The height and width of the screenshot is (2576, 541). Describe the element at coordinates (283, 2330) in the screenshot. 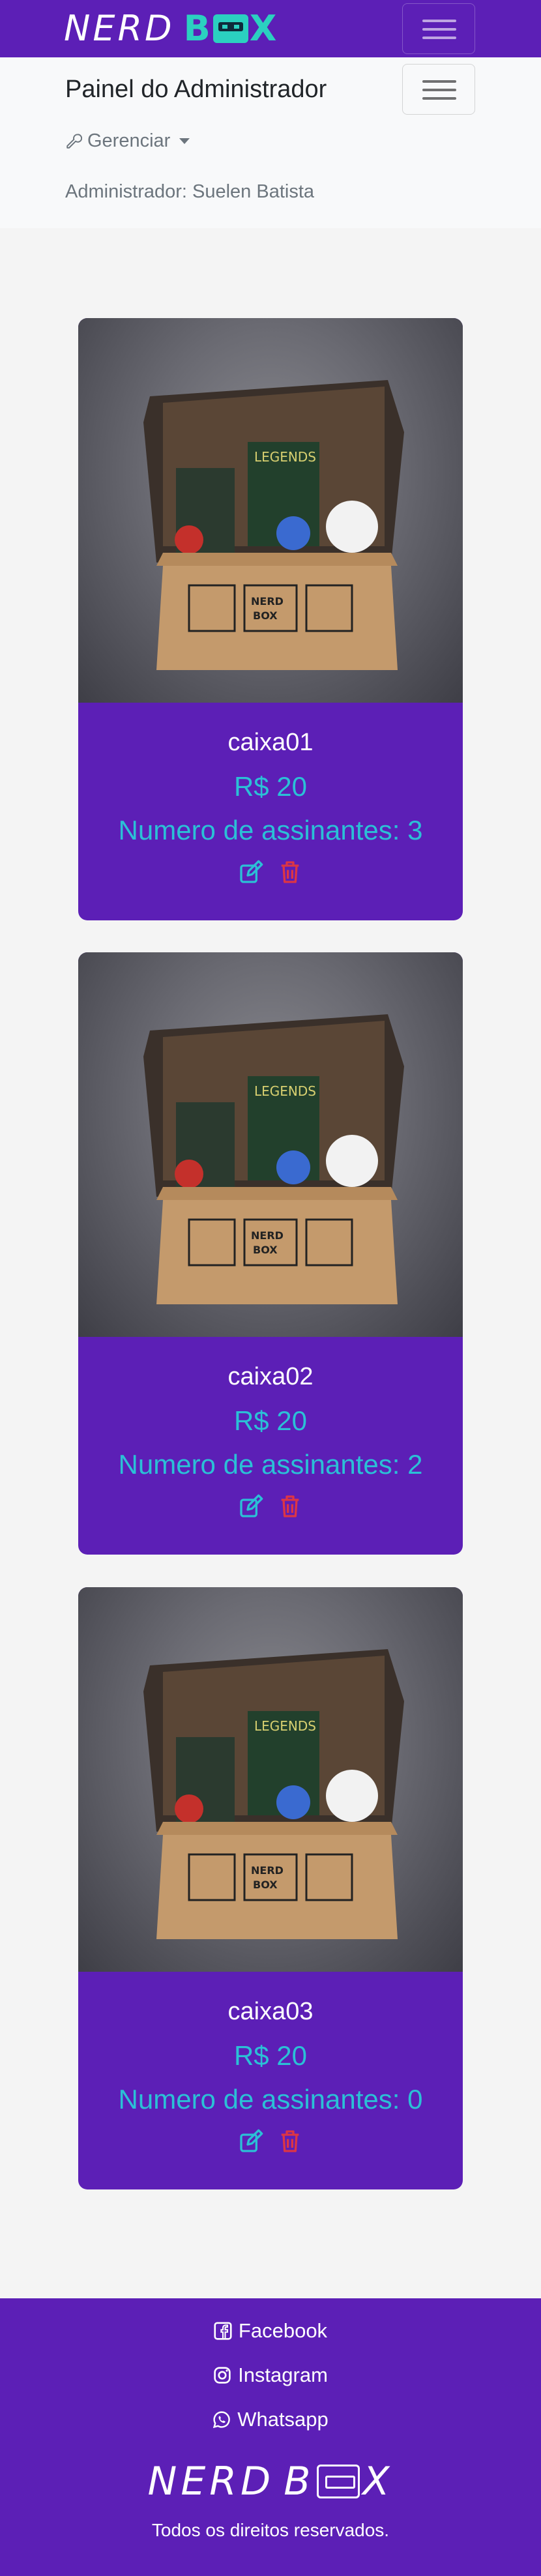

I see `facebook-label: Facebook` at that location.